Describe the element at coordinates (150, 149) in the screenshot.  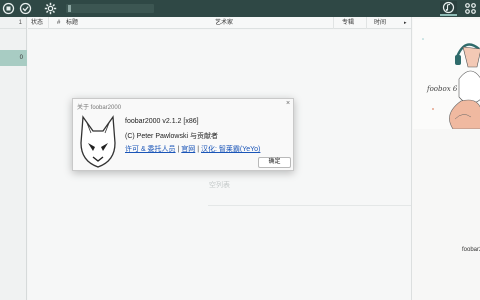
I see `license-link: 许可 & 委托人员` at that location.